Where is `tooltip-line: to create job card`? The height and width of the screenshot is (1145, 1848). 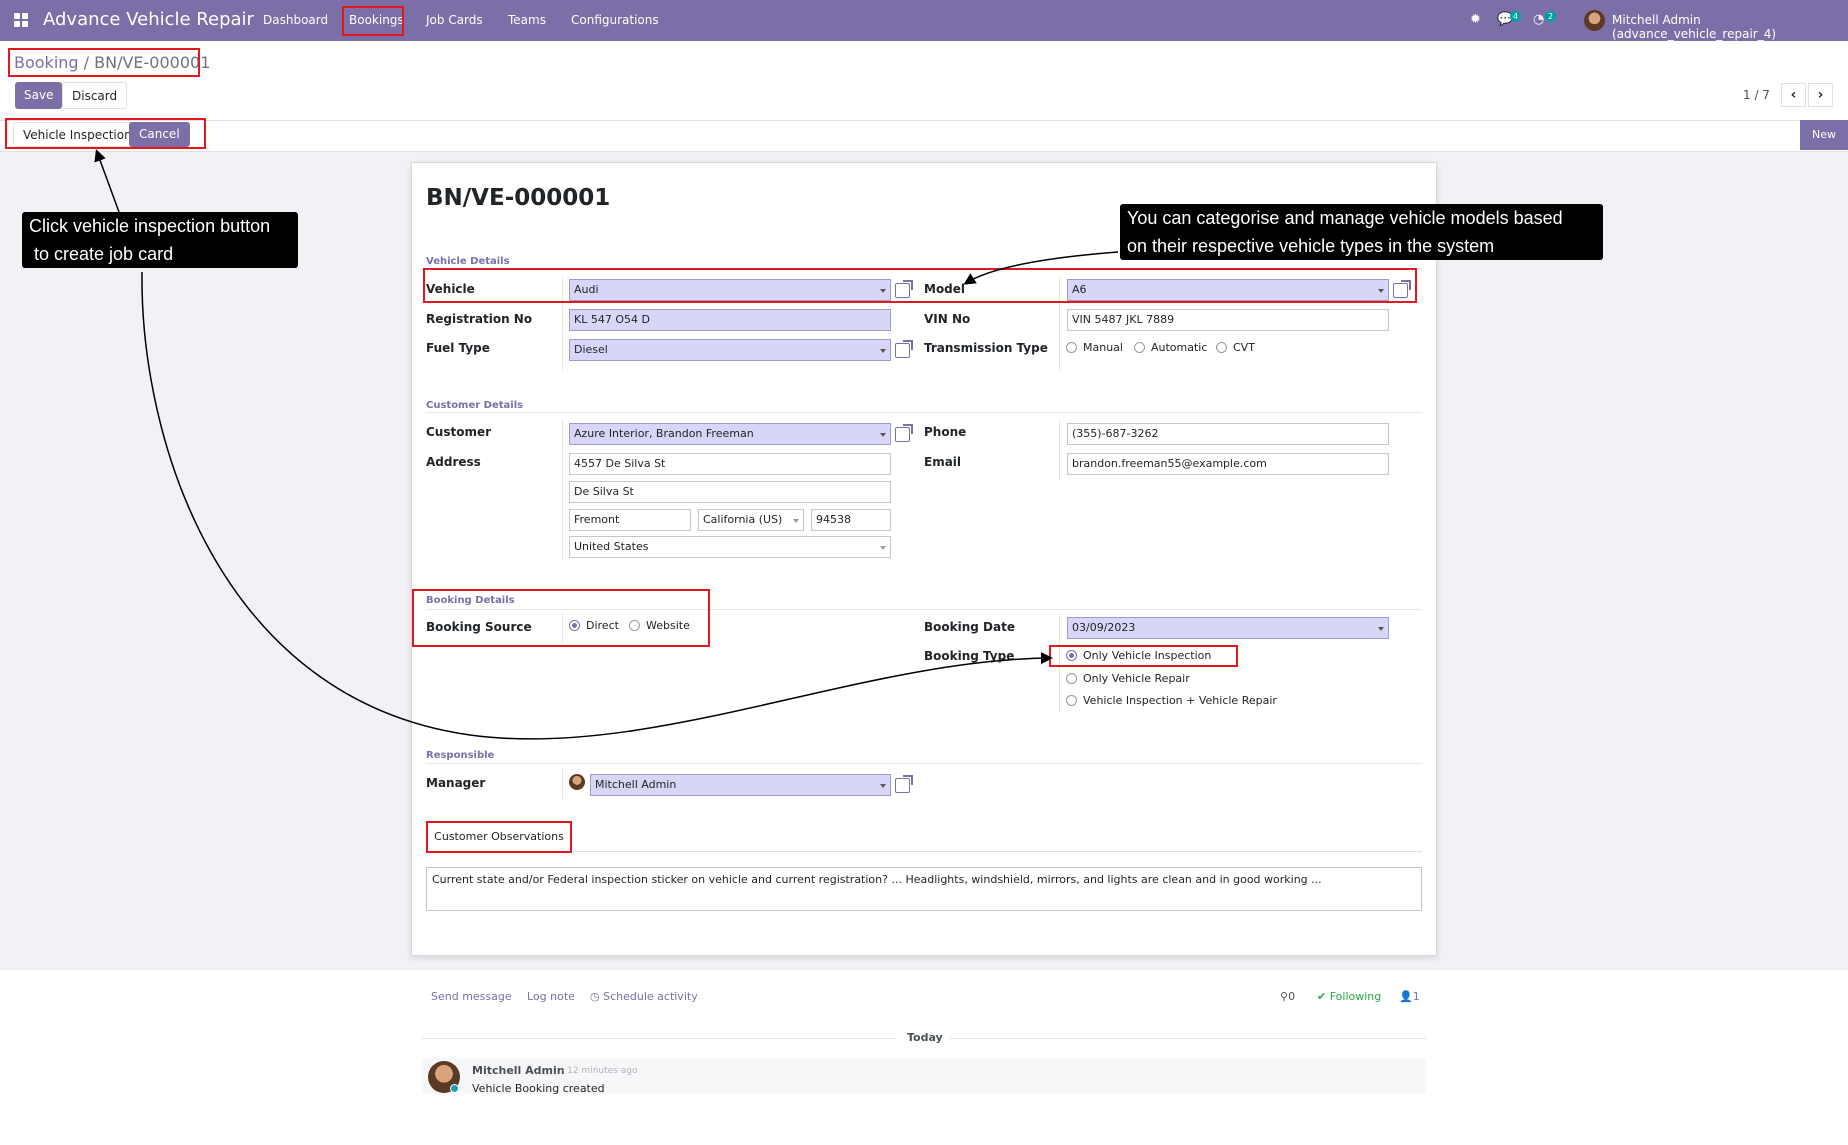 tooltip-line: to create job card is located at coordinates (104, 254).